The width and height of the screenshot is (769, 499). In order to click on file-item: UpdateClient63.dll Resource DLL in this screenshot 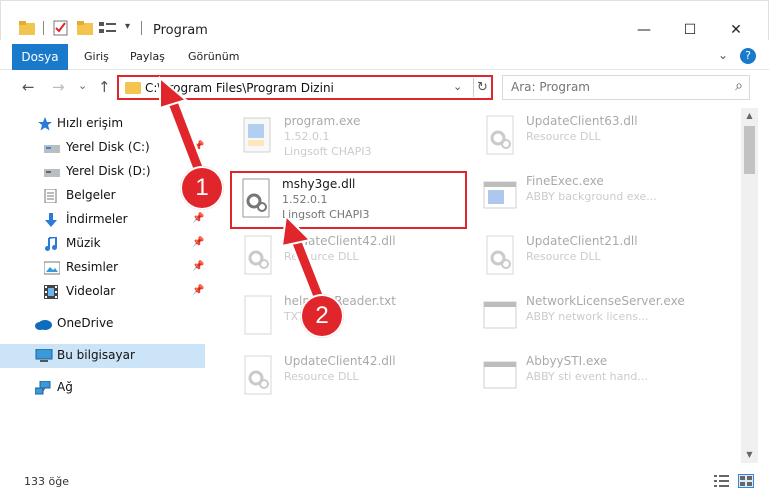, I will do `click(596, 136)`.